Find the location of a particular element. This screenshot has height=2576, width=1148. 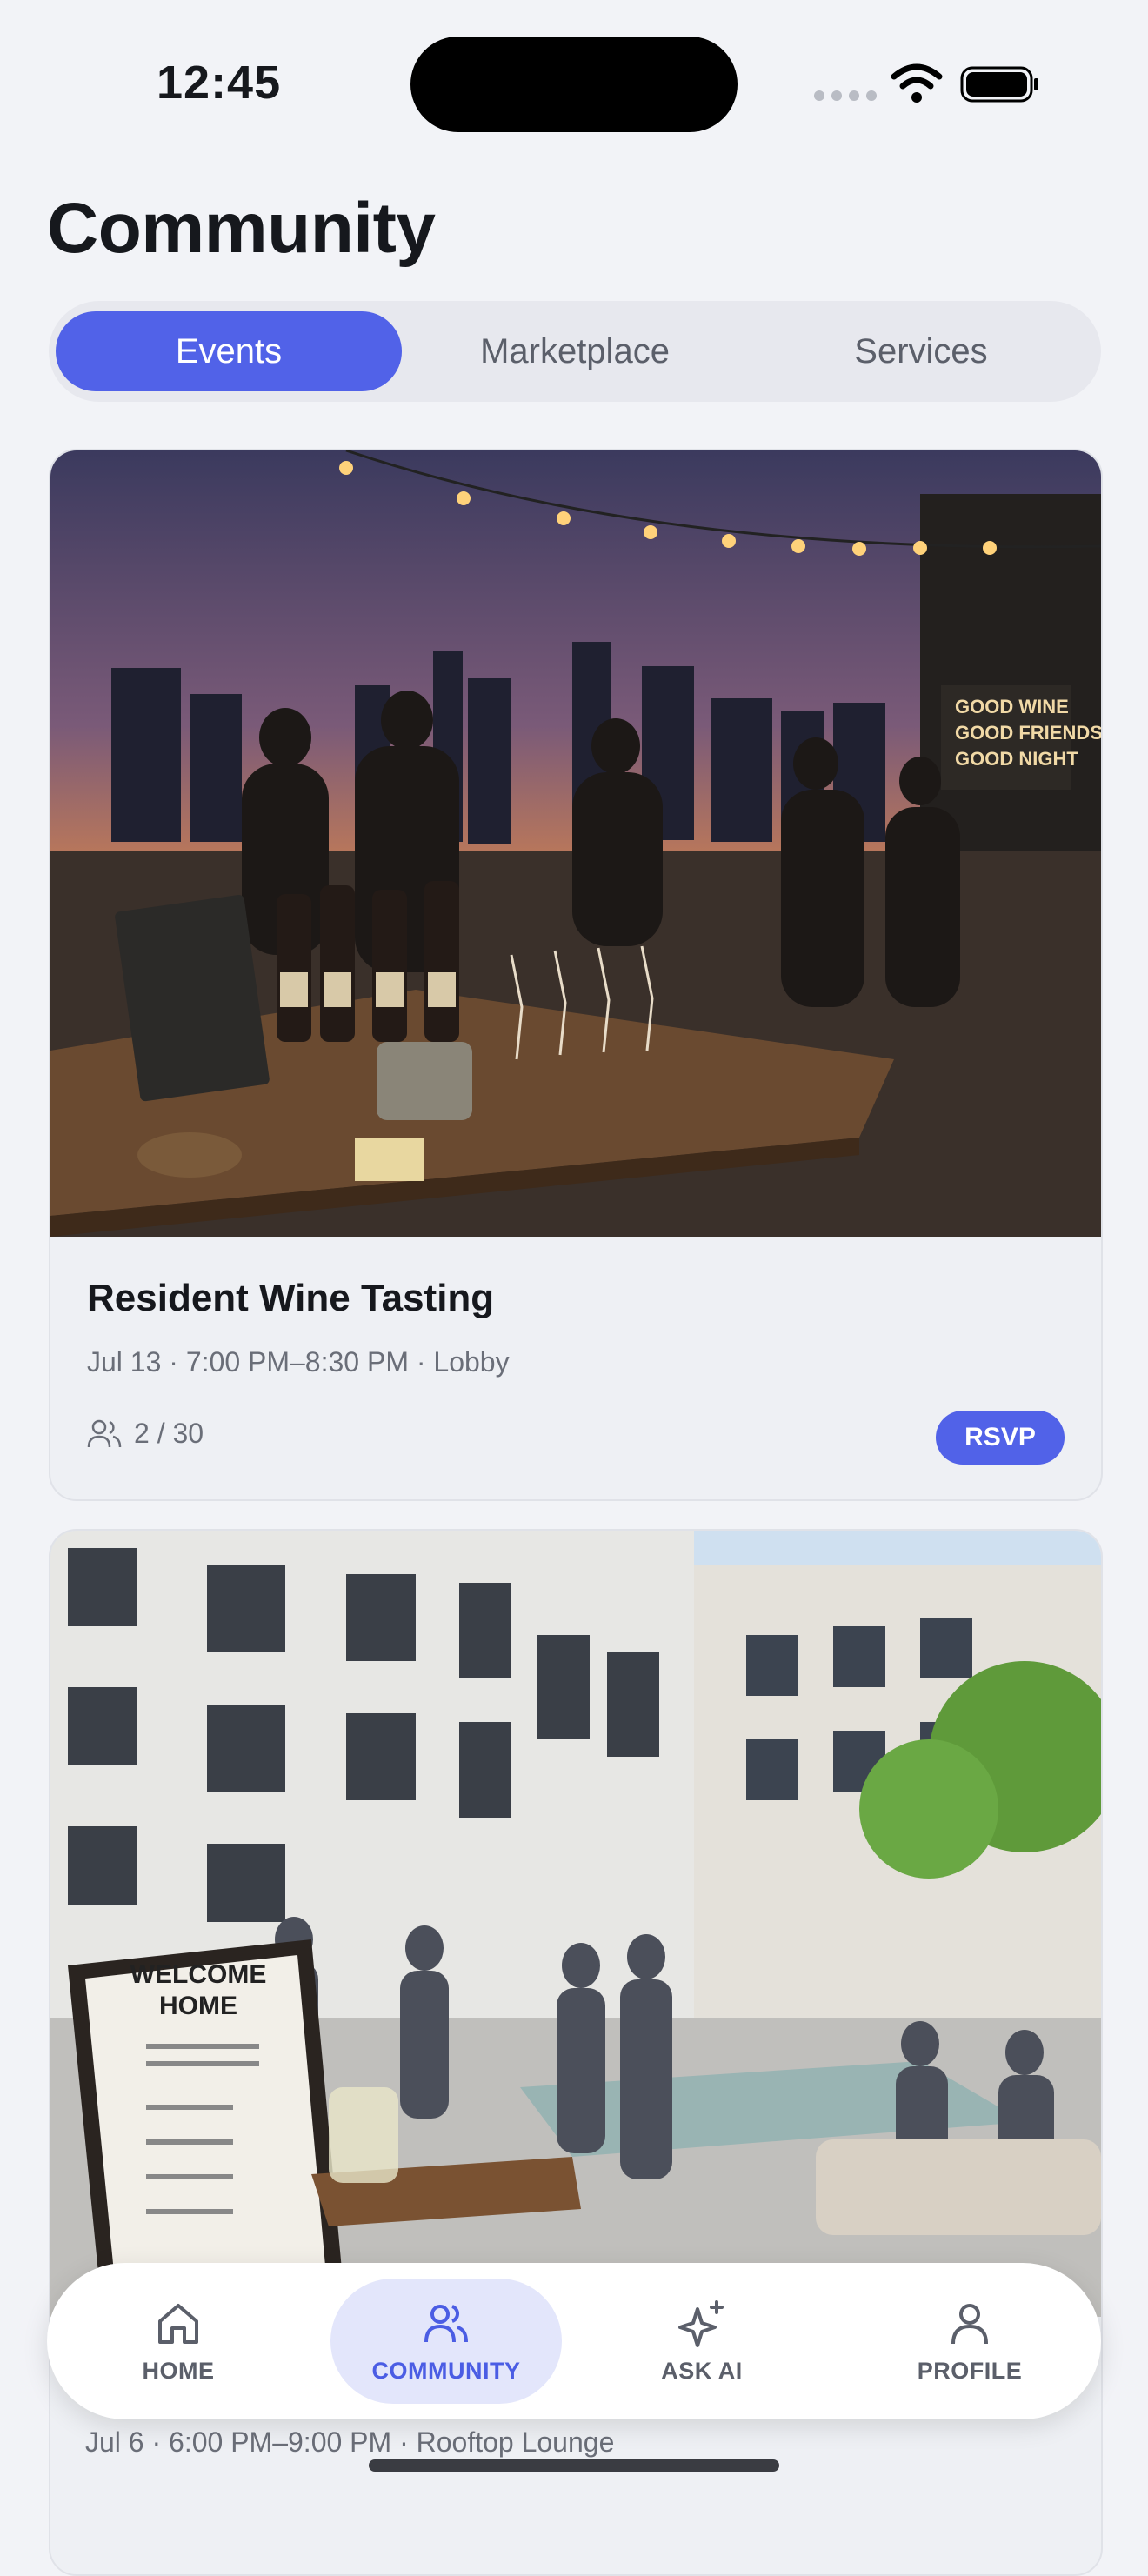

nav-home: HOME is located at coordinates (179, 2341).